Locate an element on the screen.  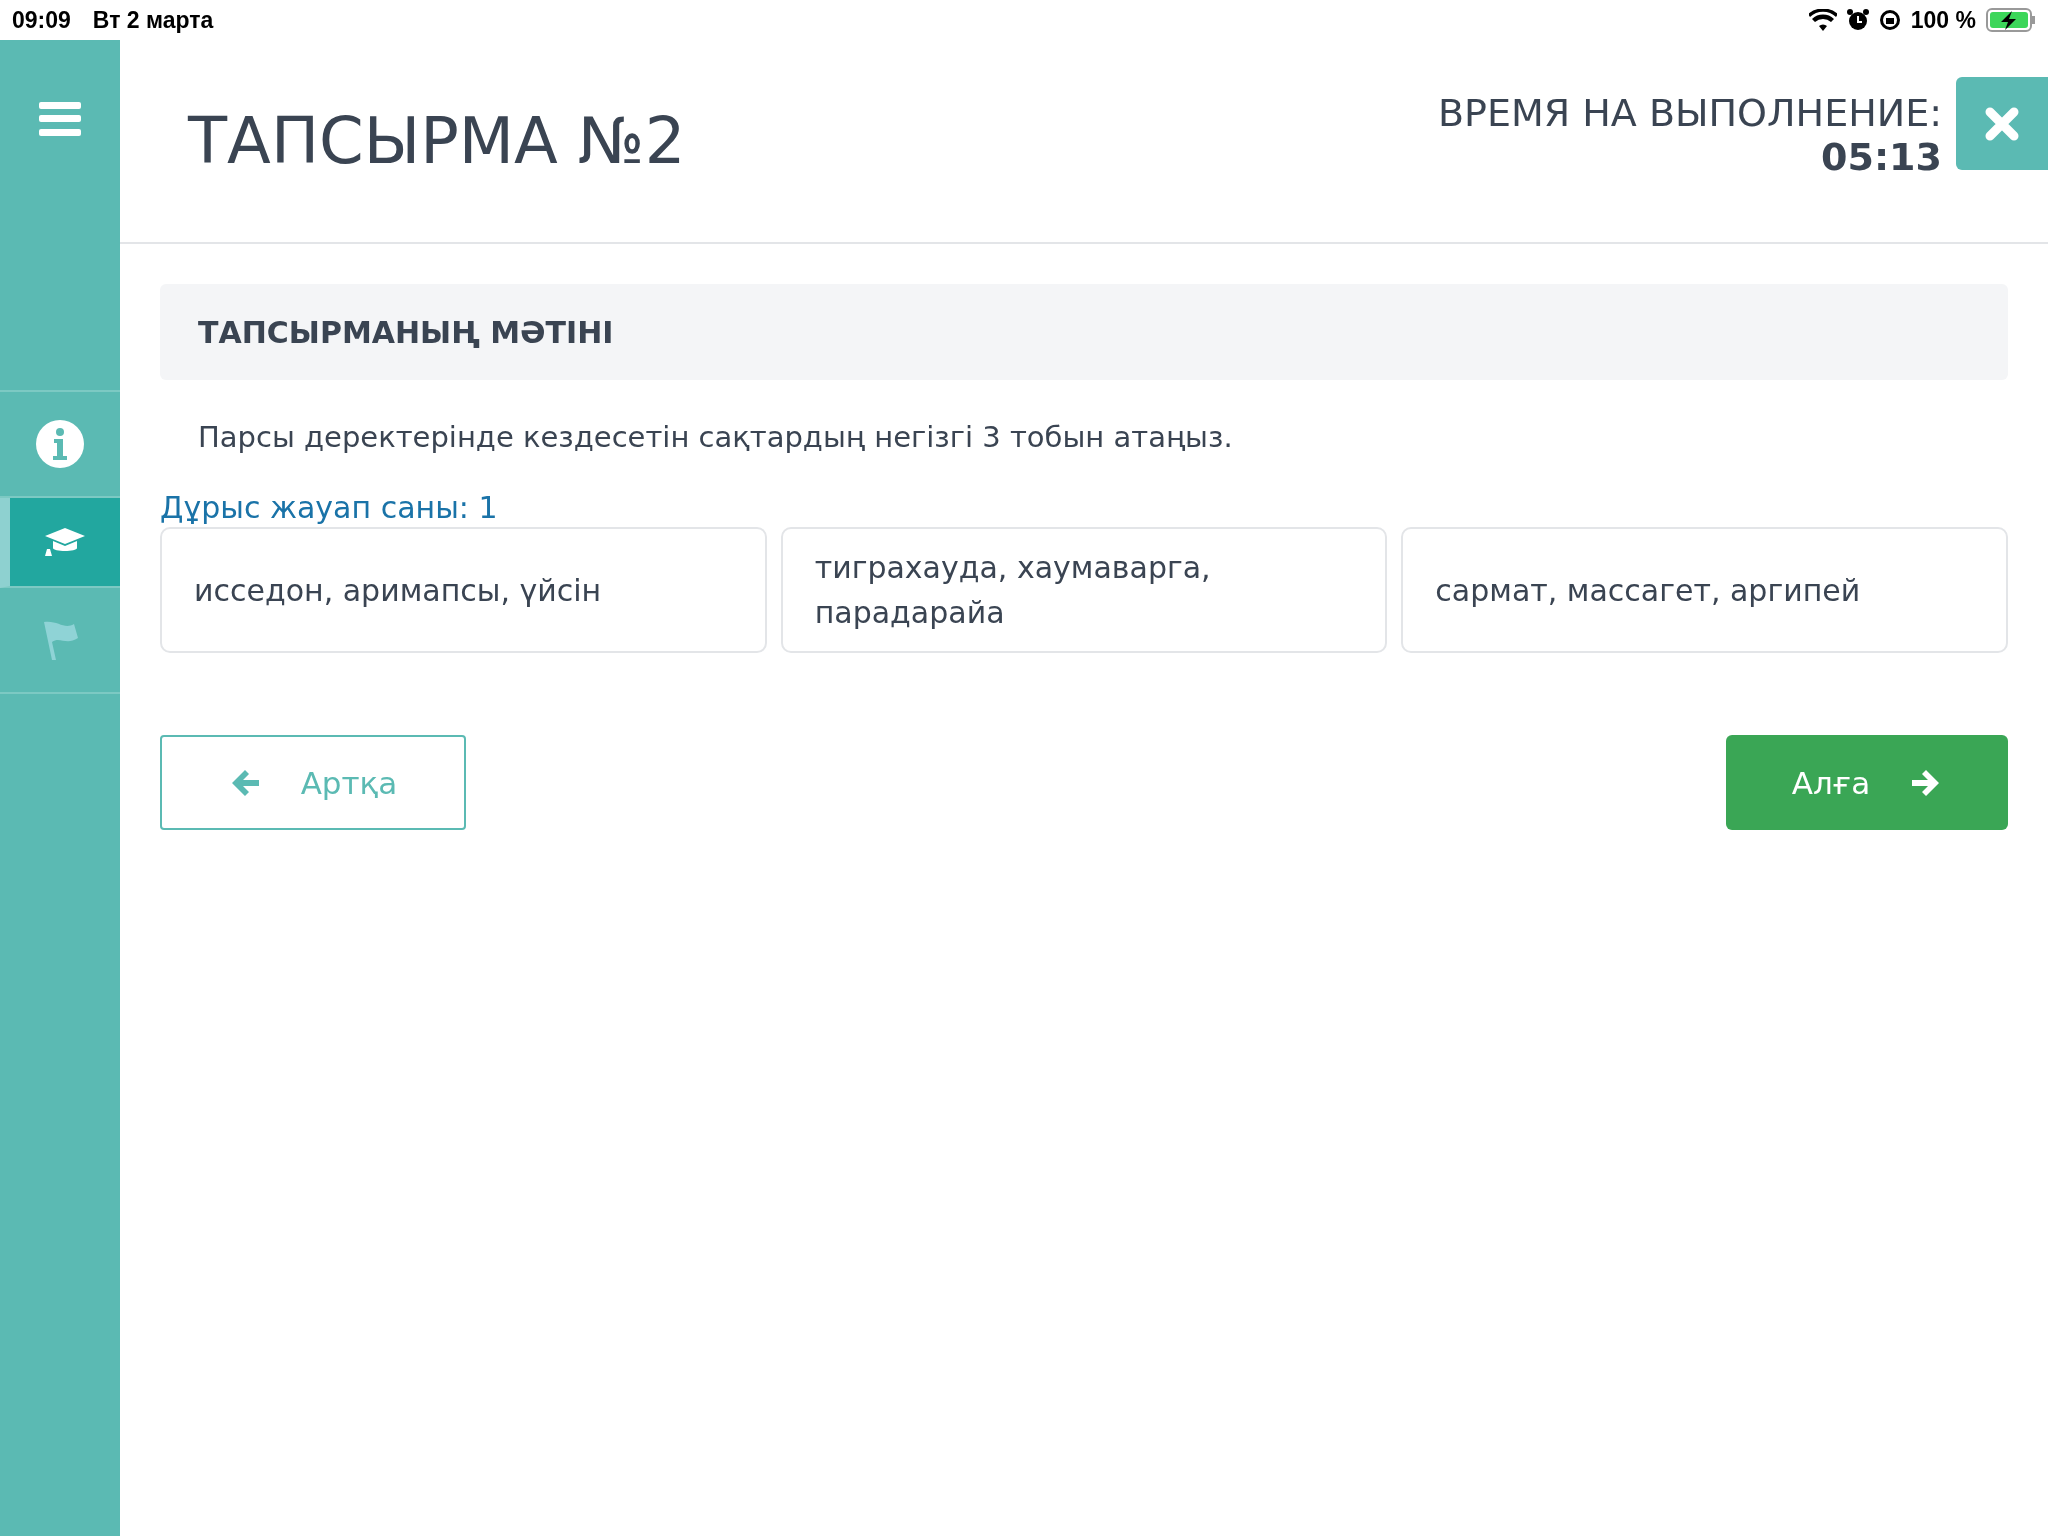
menu-icon is located at coordinates (60, 119).